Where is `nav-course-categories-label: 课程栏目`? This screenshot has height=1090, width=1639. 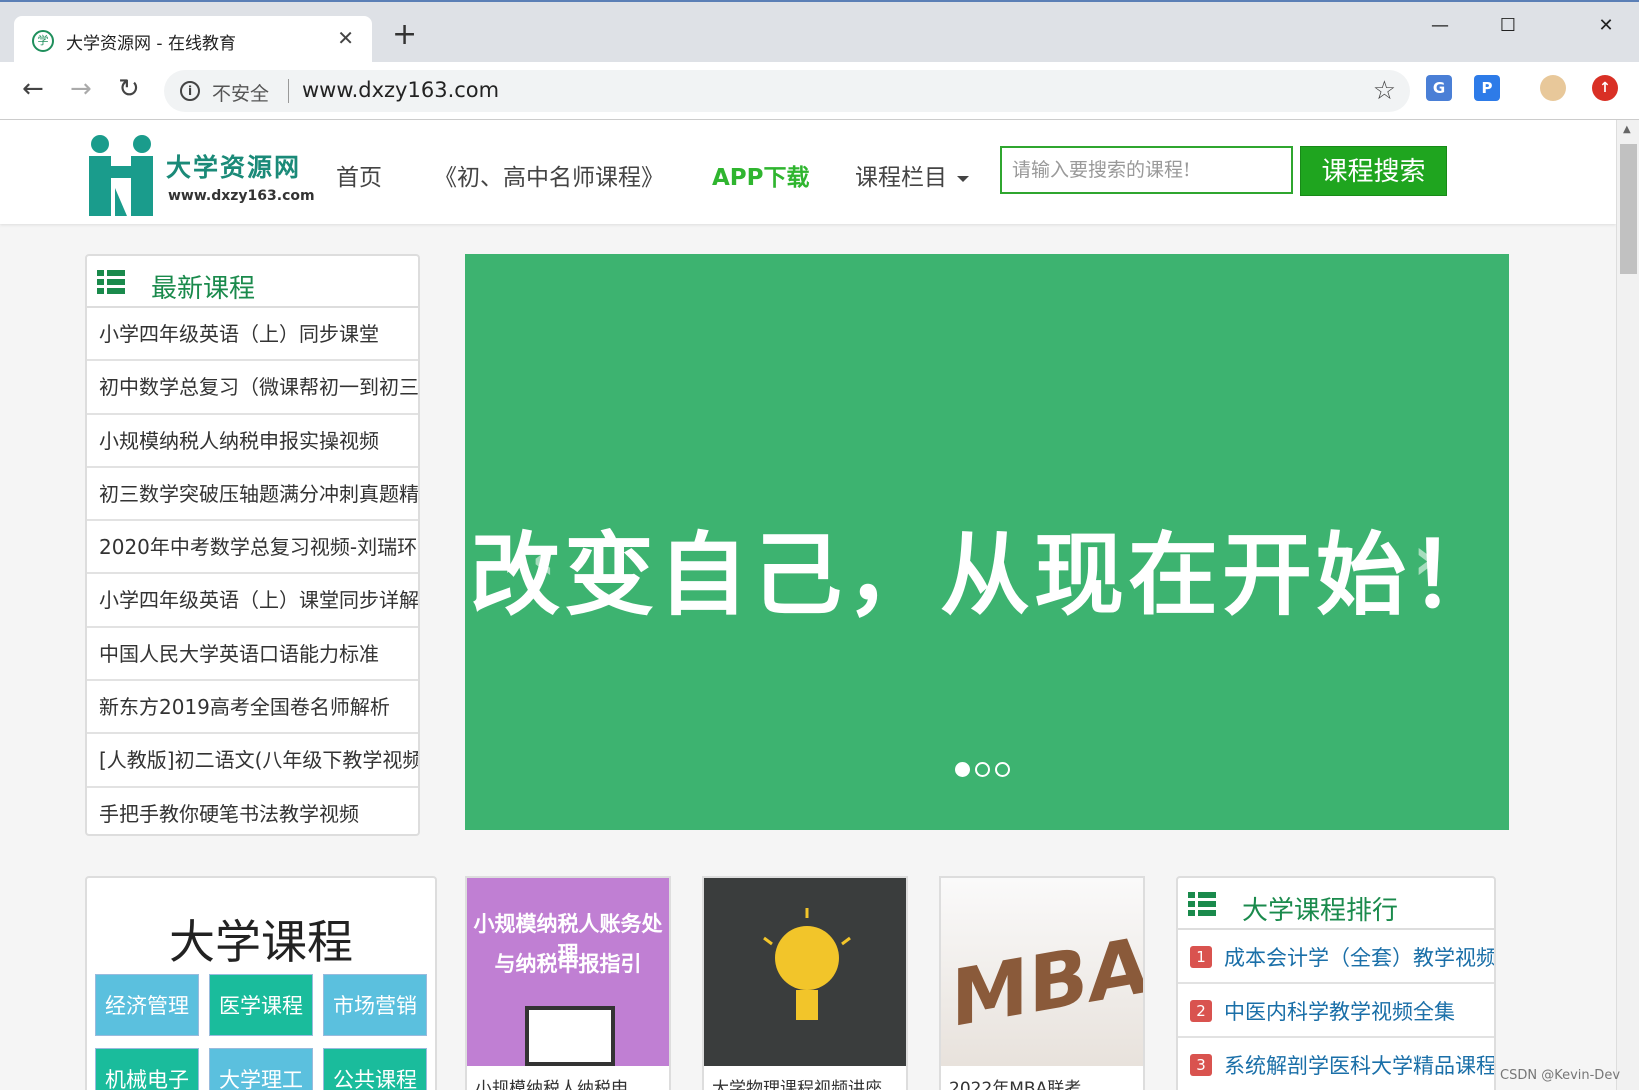 nav-course-categories-label: 课程栏目 is located at coordinates (901, 178).